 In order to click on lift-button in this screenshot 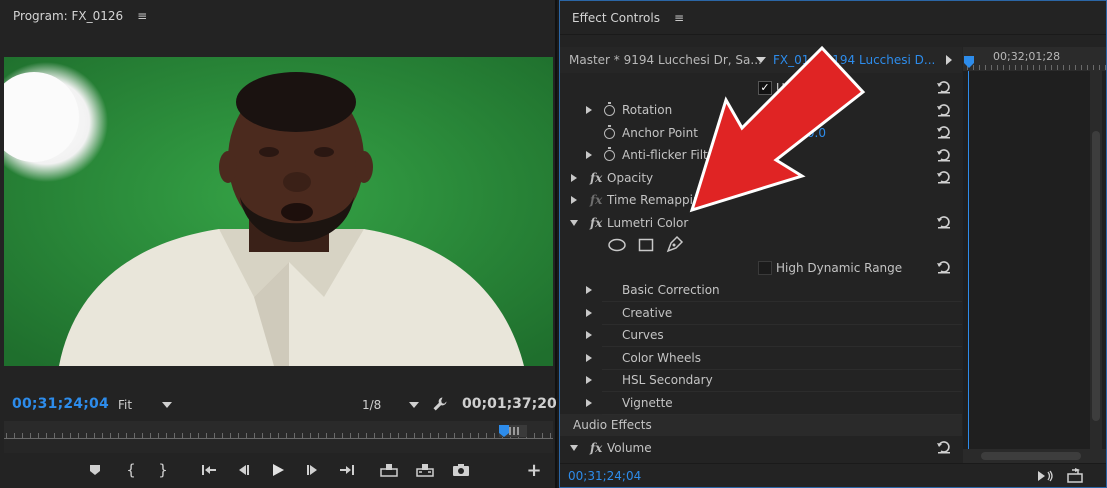, I will do `click(389, 470)`.